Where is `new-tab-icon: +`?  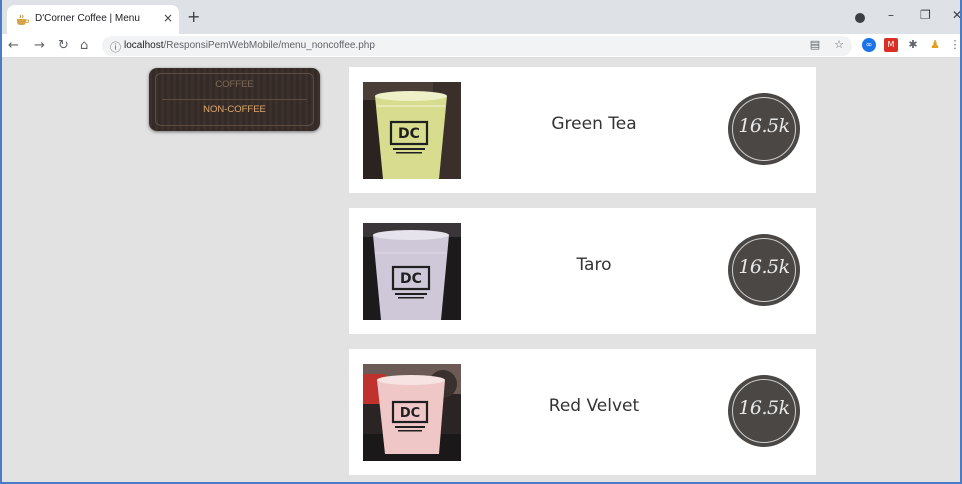 new-tab-icon: + is located at coordinates (193, 16).